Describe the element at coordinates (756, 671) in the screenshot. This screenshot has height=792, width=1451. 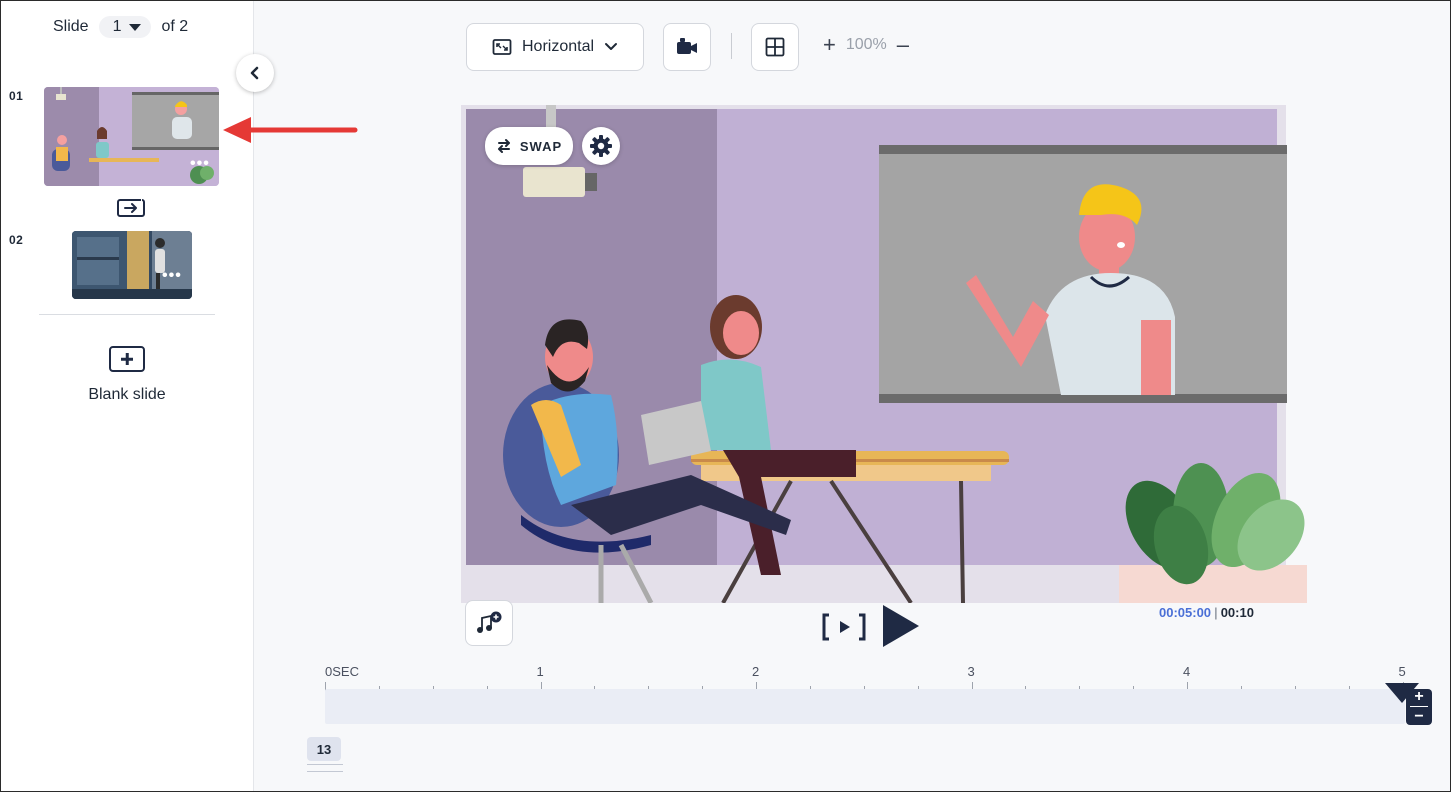
I see `timeline-label-2: 2` at that location.